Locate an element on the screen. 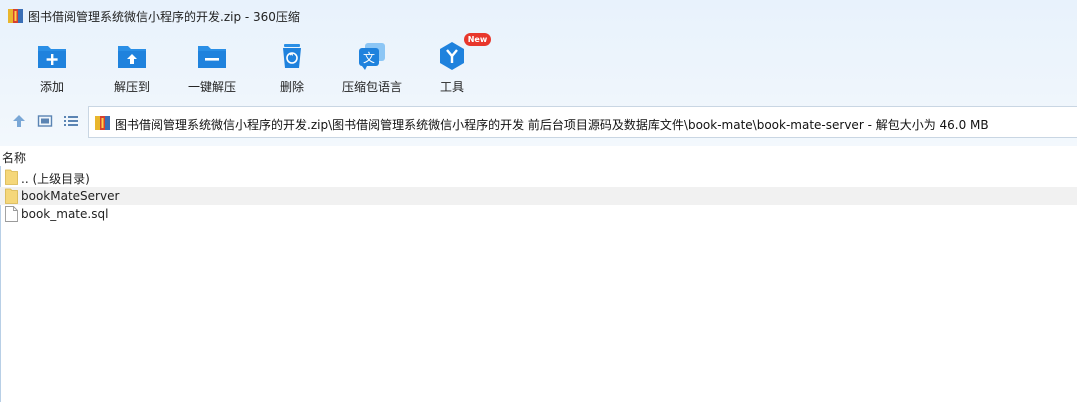 This screenshot has height=402, width=1077. svg-text: 文 is located at coordinates (369, 57).